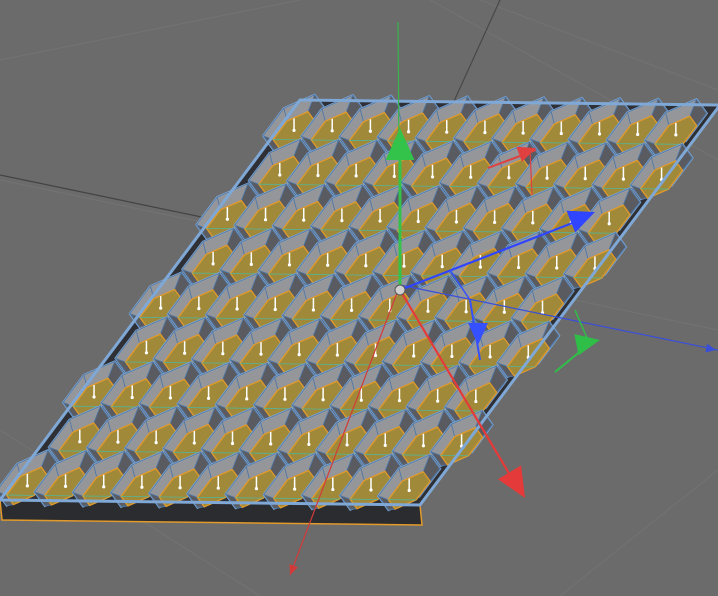 The image size is (718, 596). I want to click on world-axis-z-arrow, so click(710, 348).